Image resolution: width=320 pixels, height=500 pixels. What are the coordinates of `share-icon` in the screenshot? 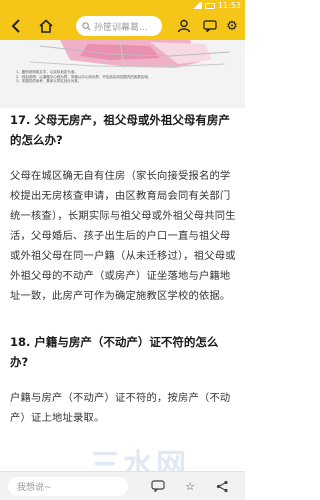 It's located at (222, 486).